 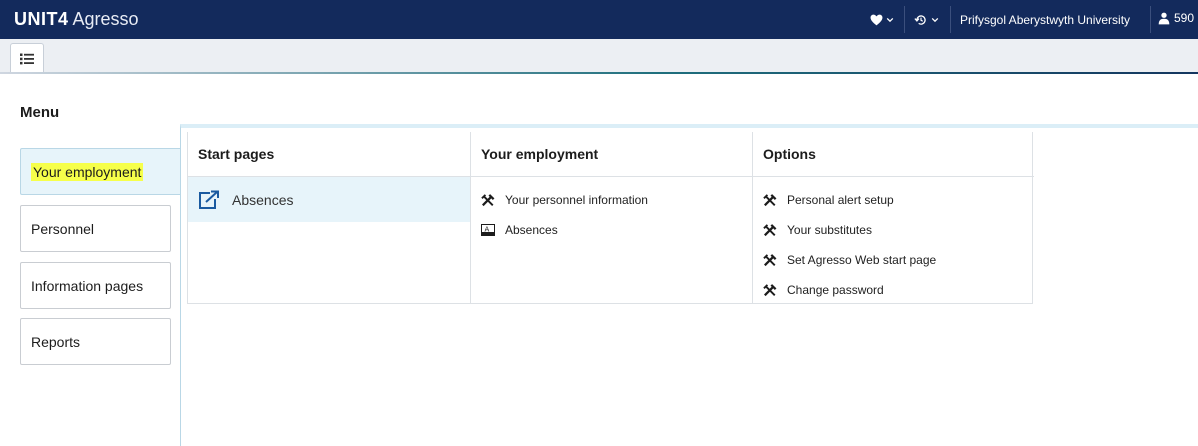 I want to click on page-title: Menu, so click(x=40, y=112).